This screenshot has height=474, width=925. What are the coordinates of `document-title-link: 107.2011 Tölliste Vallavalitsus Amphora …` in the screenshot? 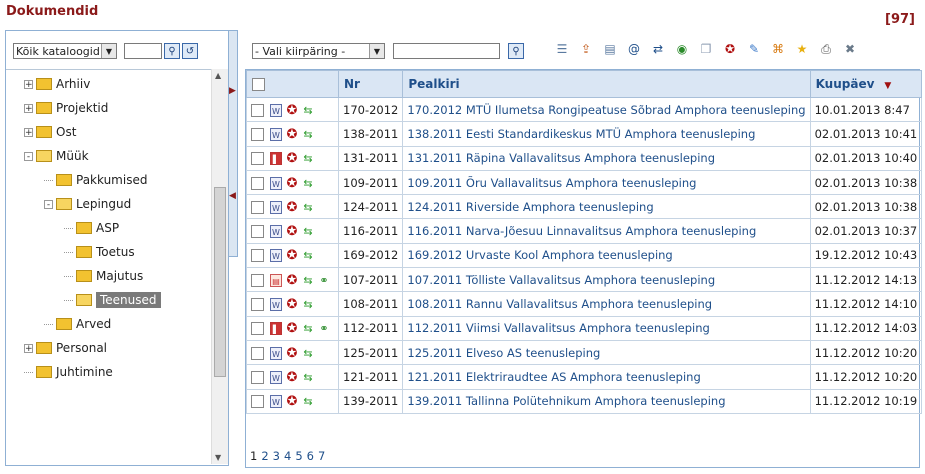 It's located at (561, 280).